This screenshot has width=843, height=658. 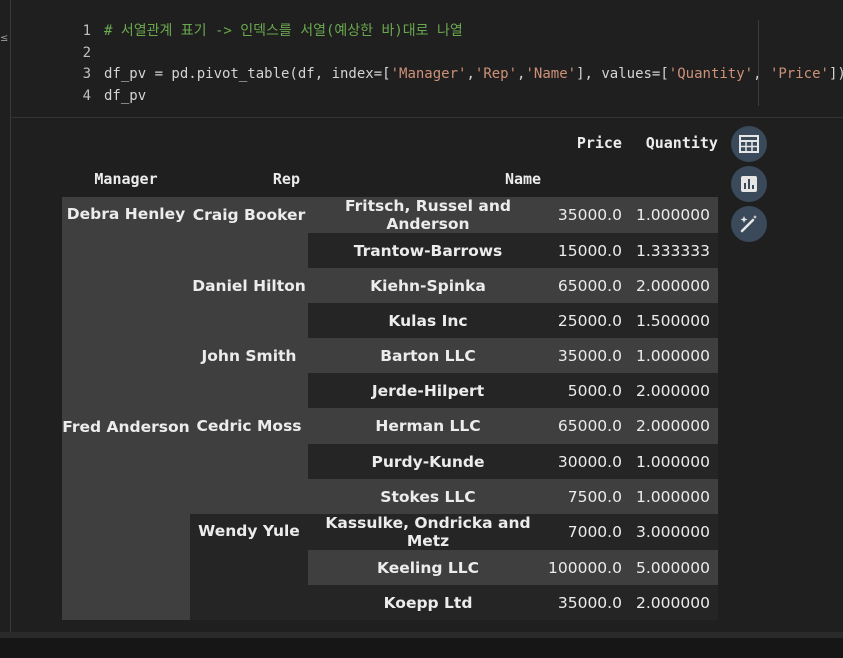 What do you see at coordinates (428, 532) in the screenshot?
I see `index-name-cell: Kassulke, Ondricka and Metz` at bounding box center [428, 532].